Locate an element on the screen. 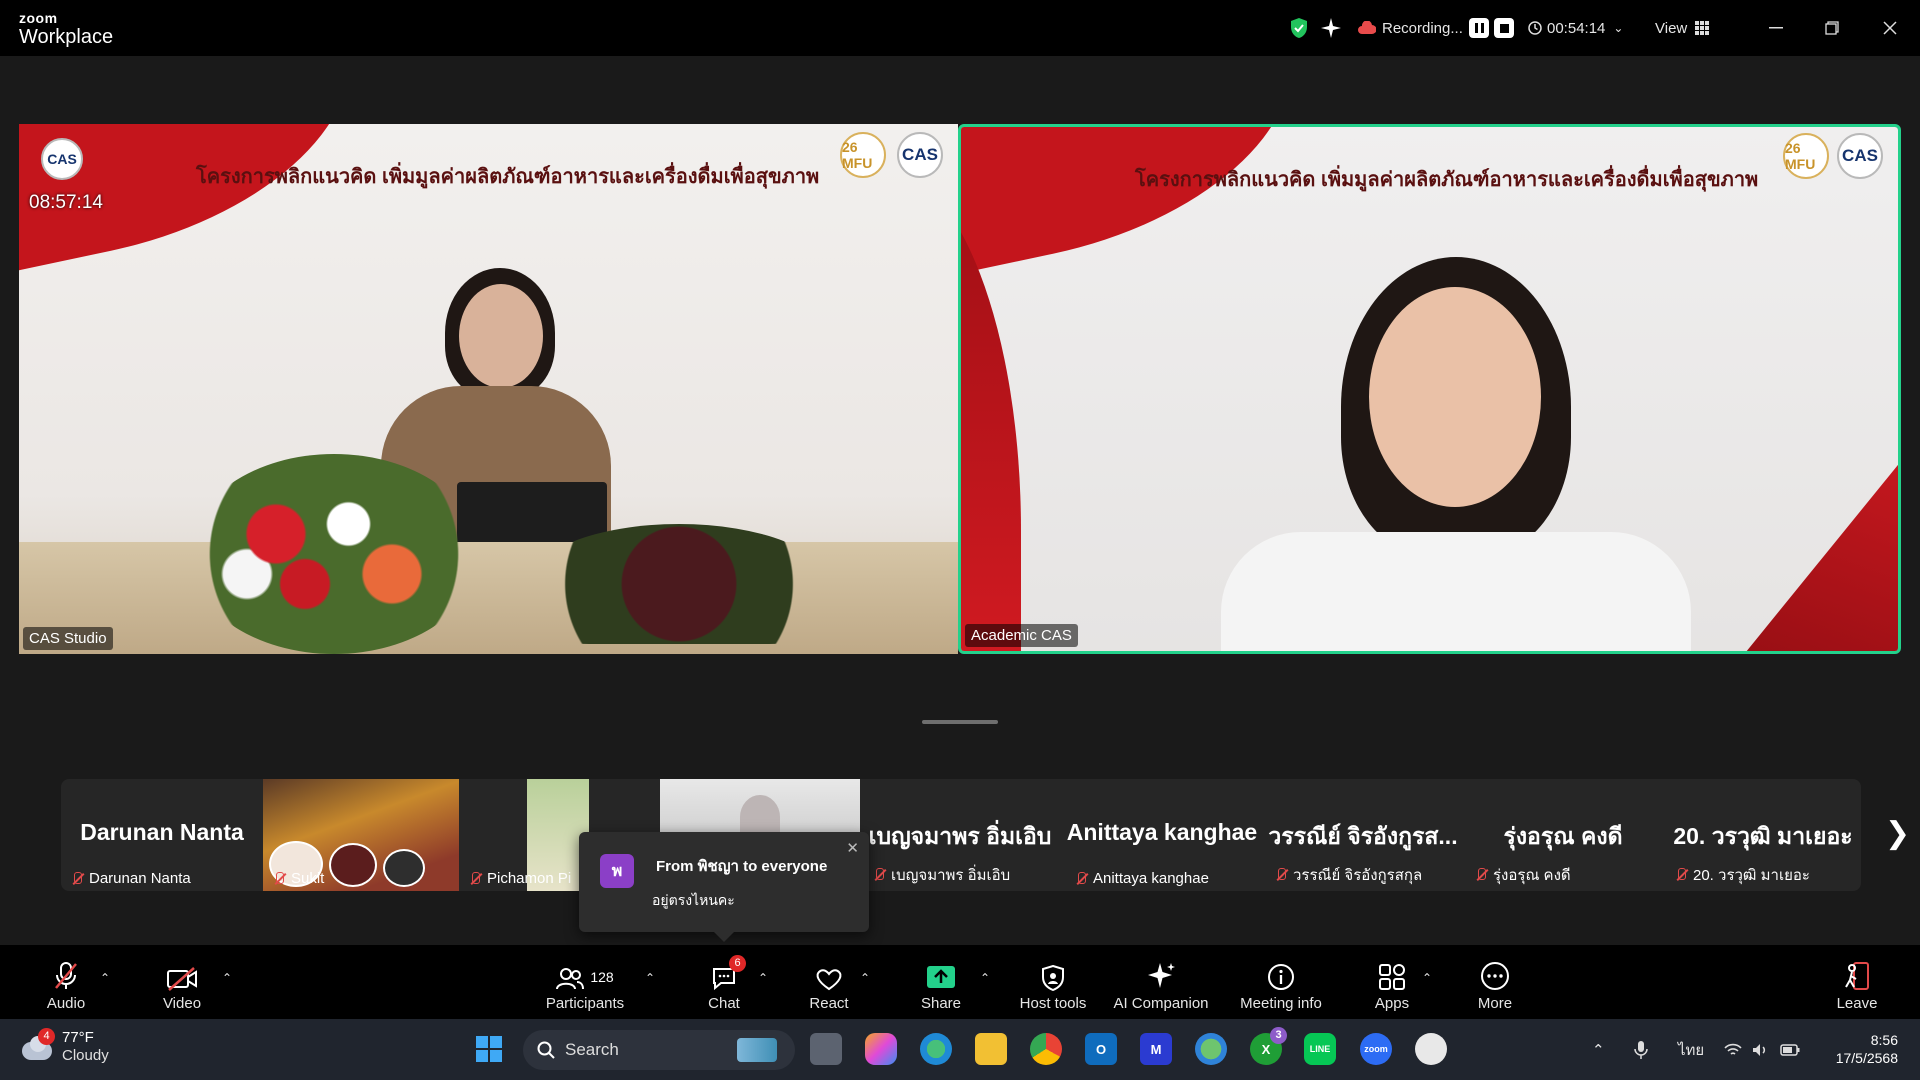  windows-start-icon is located at coordinates (489, 1049).